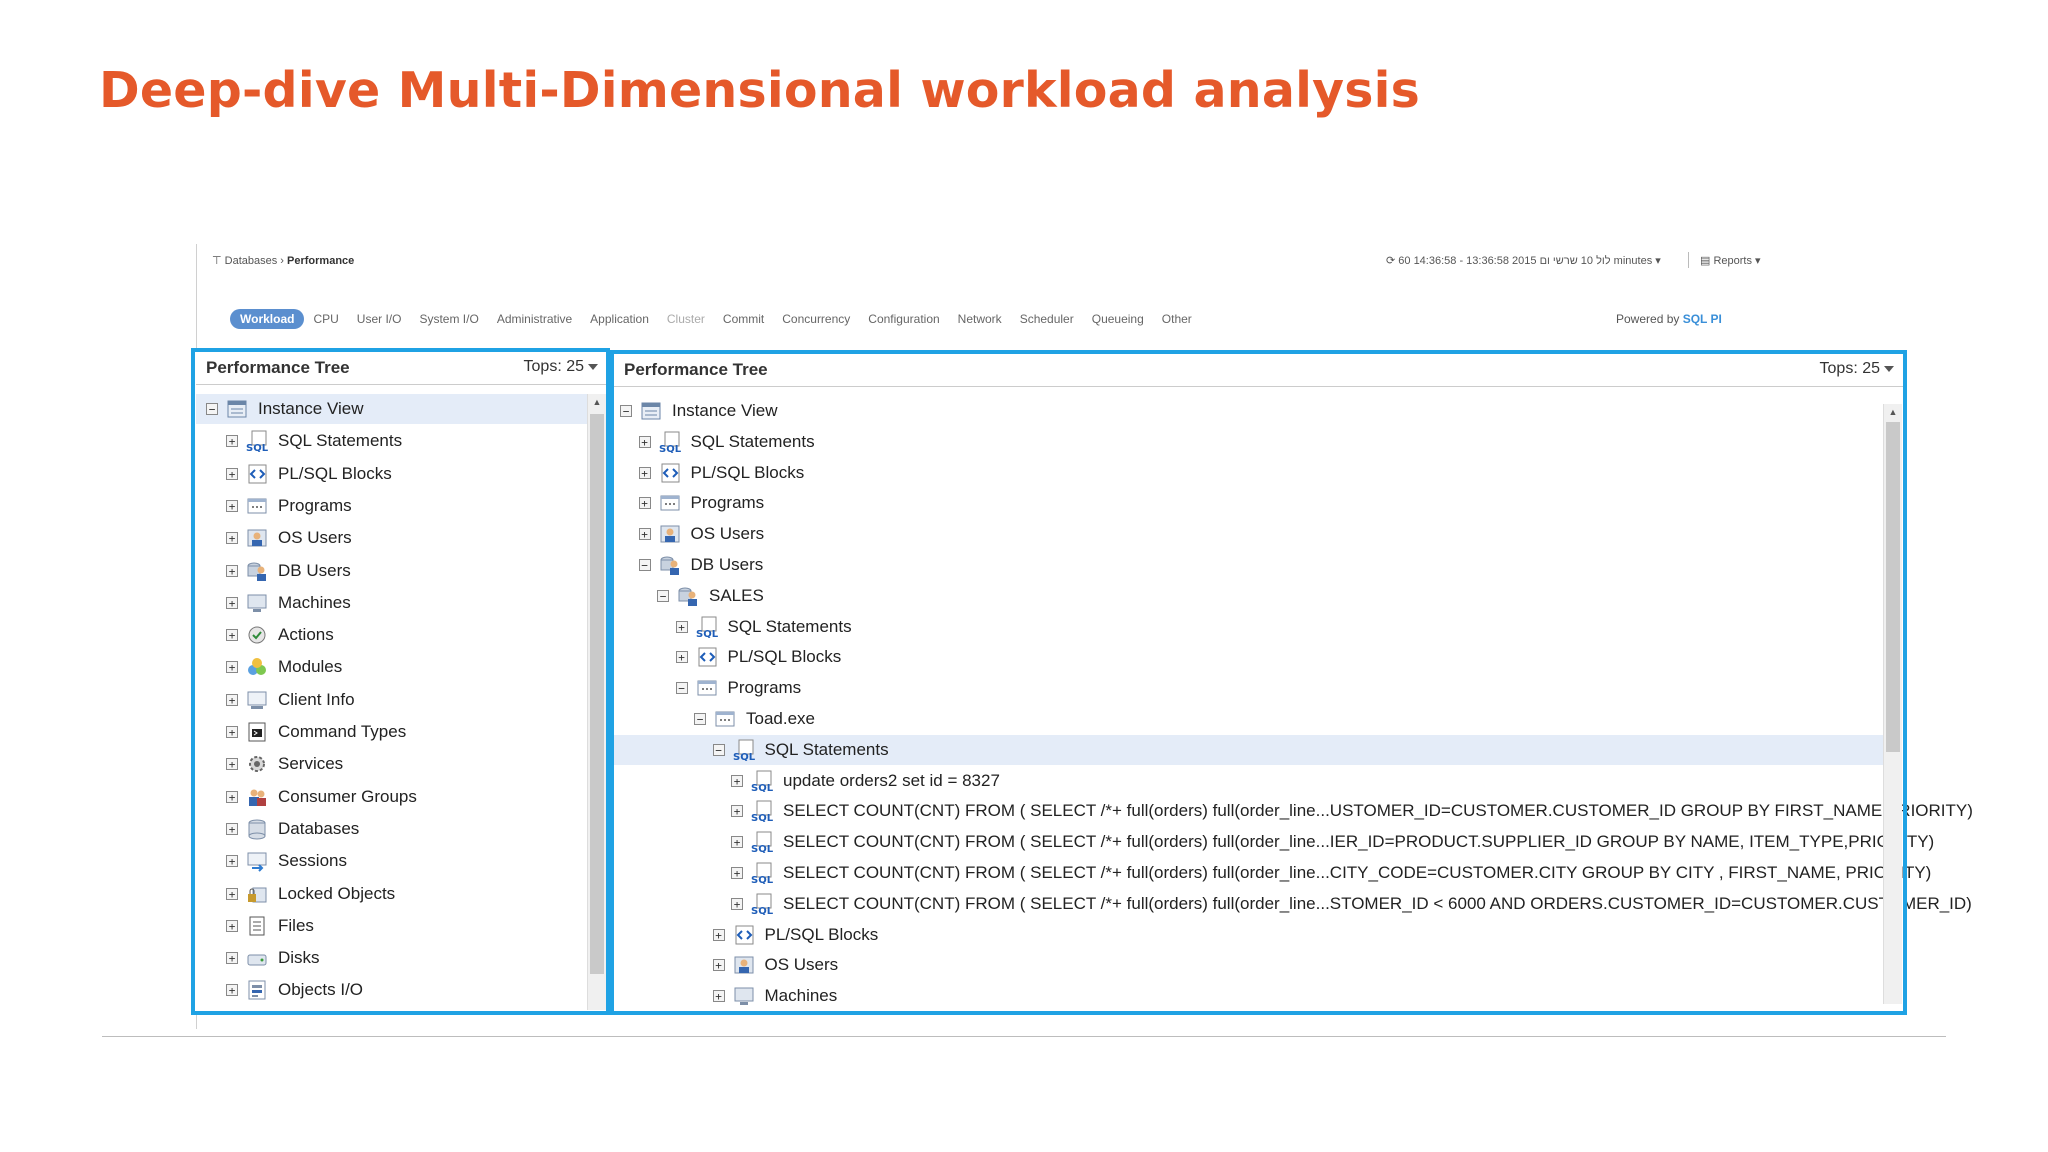 The height and width of the screenshot is (1152, 2048). Describe the element at coordinates (392, 861) in the screenshot. I see `tree-node-sessions: + Sessions` at that location.